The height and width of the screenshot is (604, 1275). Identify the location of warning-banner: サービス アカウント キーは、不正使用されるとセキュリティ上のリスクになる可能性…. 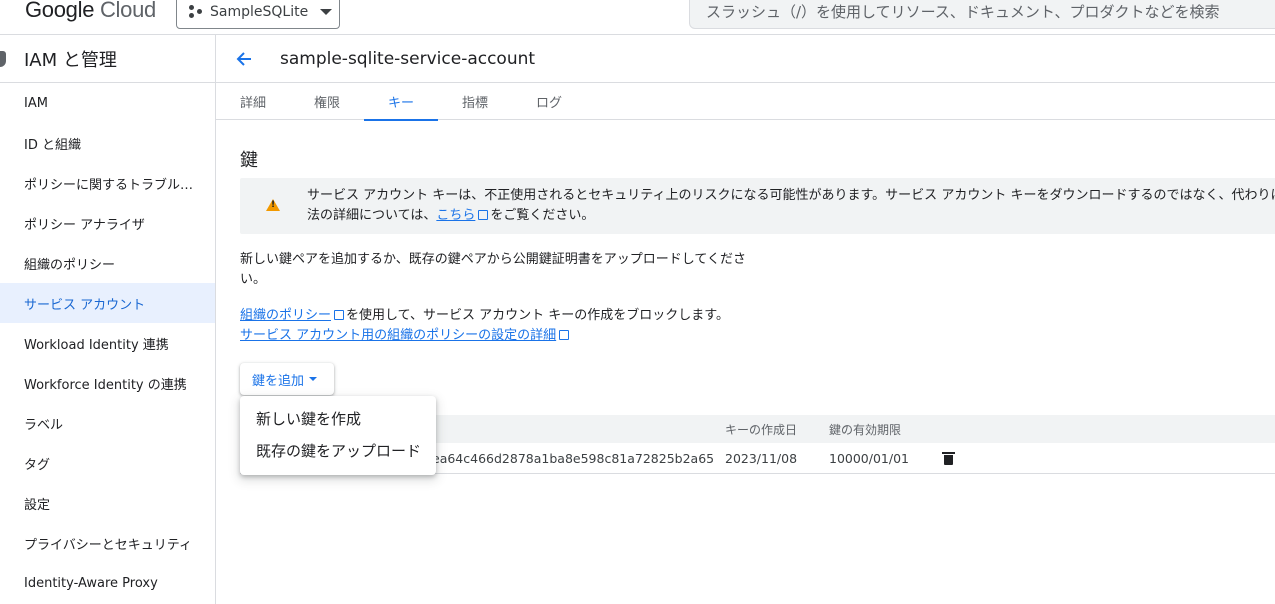
(757, 206).